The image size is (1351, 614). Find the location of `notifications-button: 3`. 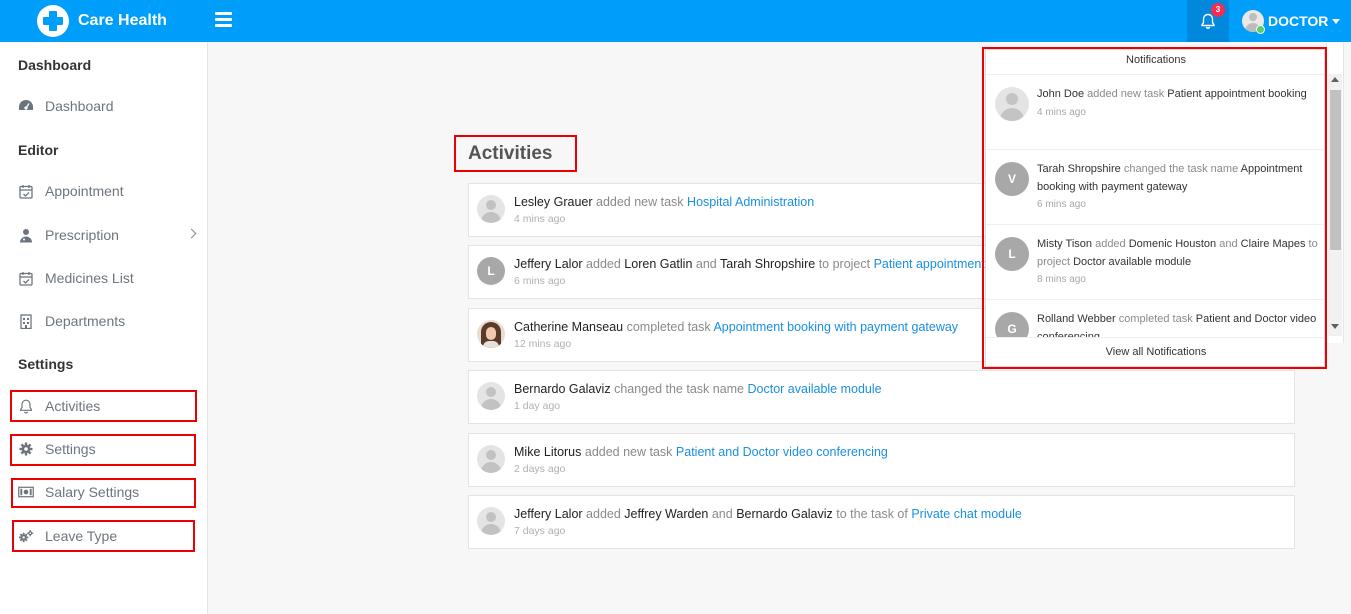

notifications-button: 3 is located at coordinates (1208, 21).